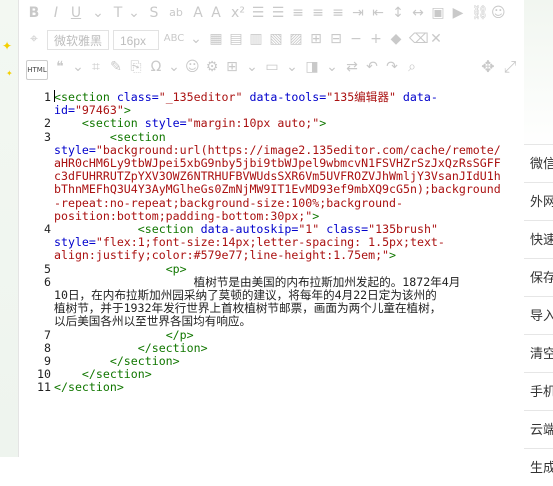  What do you see at coordinates (34, 13) in the screenshot?
I see `bold-icon: B` at bounding box center [34, 13].